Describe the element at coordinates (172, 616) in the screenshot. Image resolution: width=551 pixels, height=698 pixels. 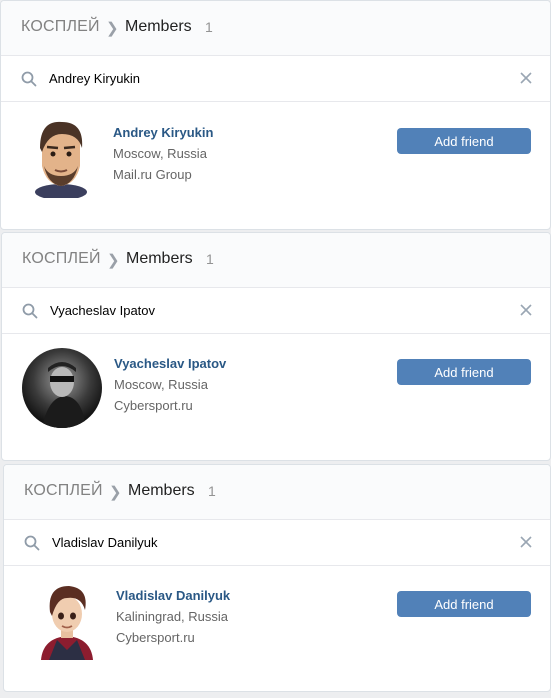
I see `person-city: Kaliningrad, Russia` at that location.